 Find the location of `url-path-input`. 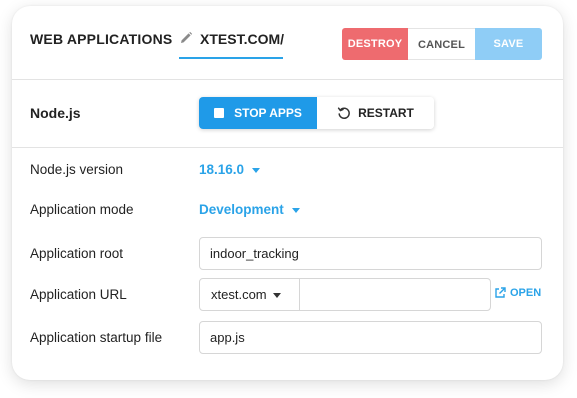

url-path-input is located at coordinates (395, 294).